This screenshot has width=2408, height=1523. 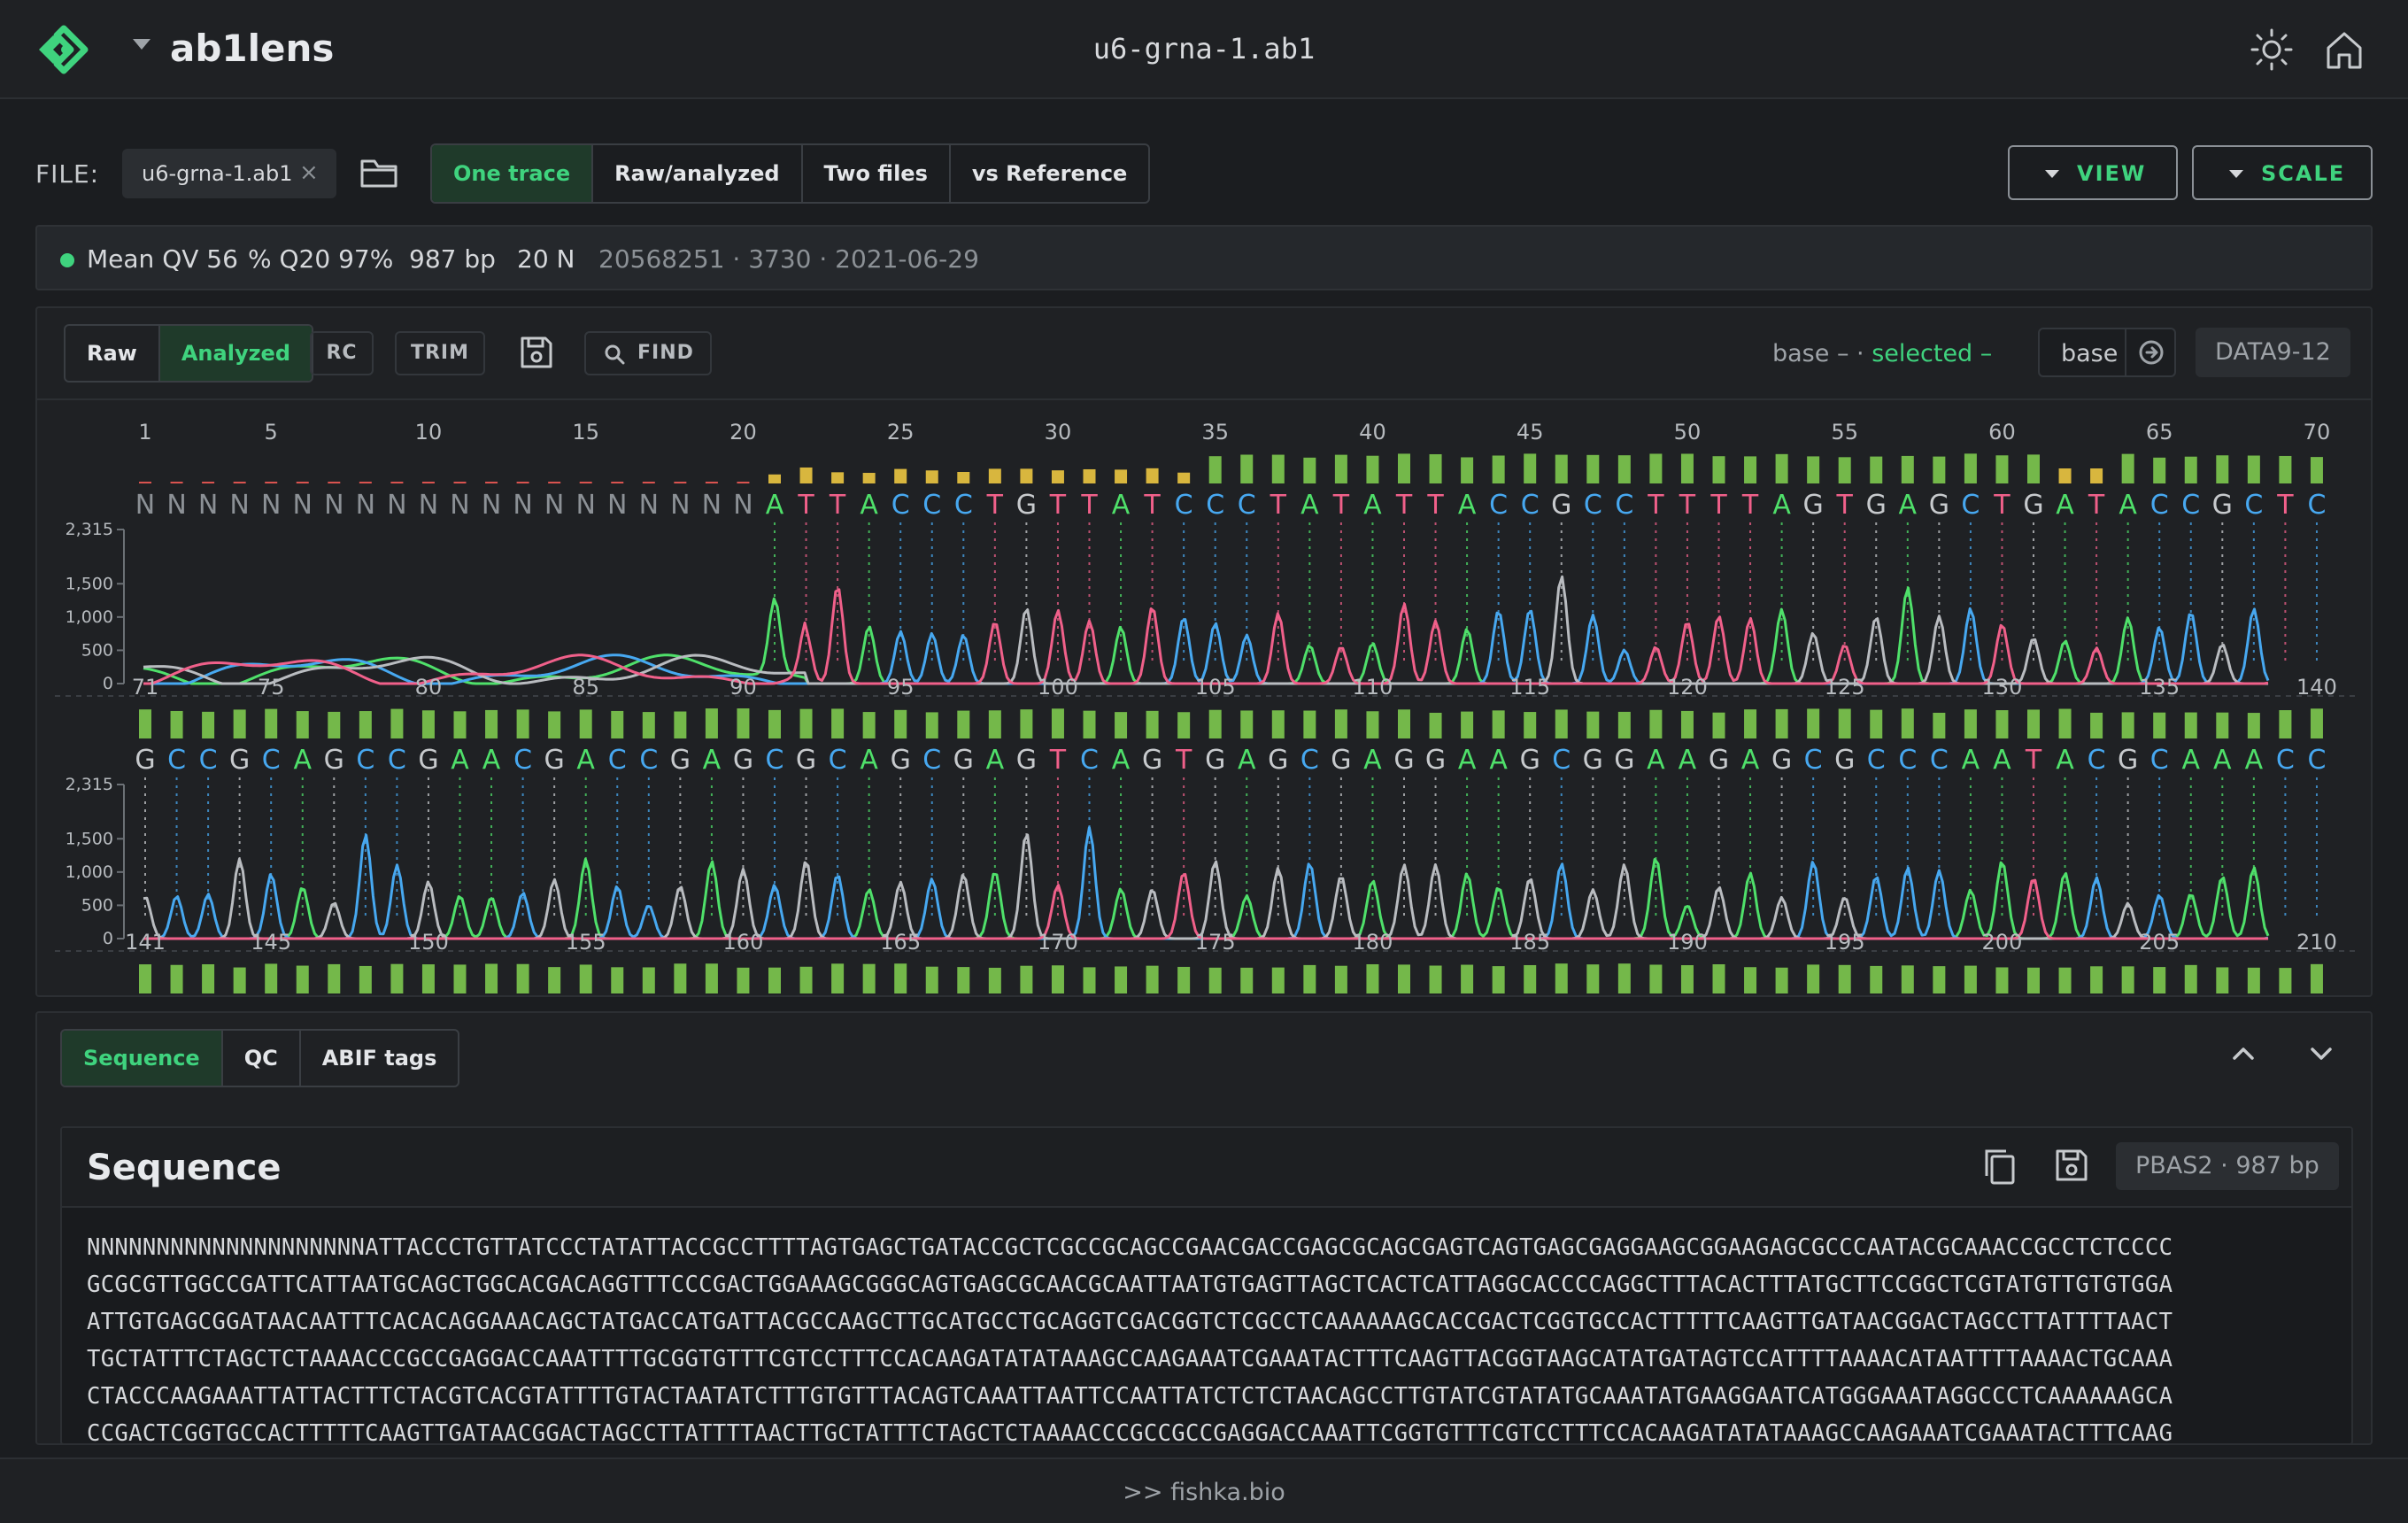 I want to click on go-to-base-button, so click(x=2149, y=352).